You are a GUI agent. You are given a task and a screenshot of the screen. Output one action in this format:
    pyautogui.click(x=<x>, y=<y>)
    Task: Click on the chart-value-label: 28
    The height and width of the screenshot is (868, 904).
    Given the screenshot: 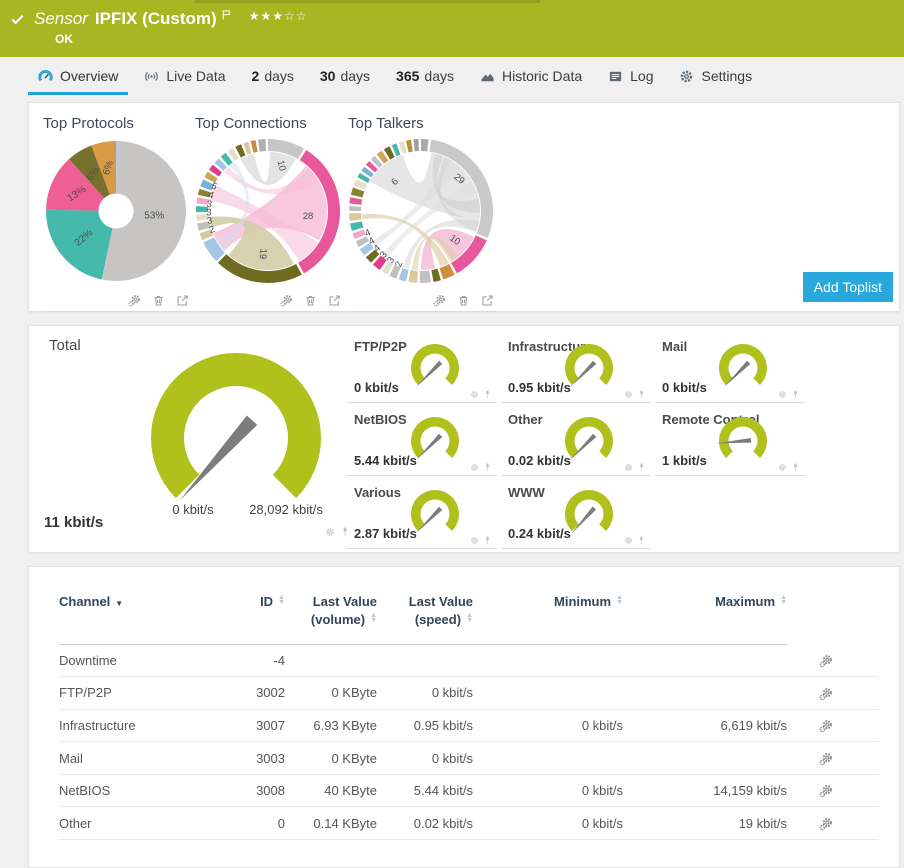 What is the action you would take?
    pyautogui.click(x=308, y=216)
    